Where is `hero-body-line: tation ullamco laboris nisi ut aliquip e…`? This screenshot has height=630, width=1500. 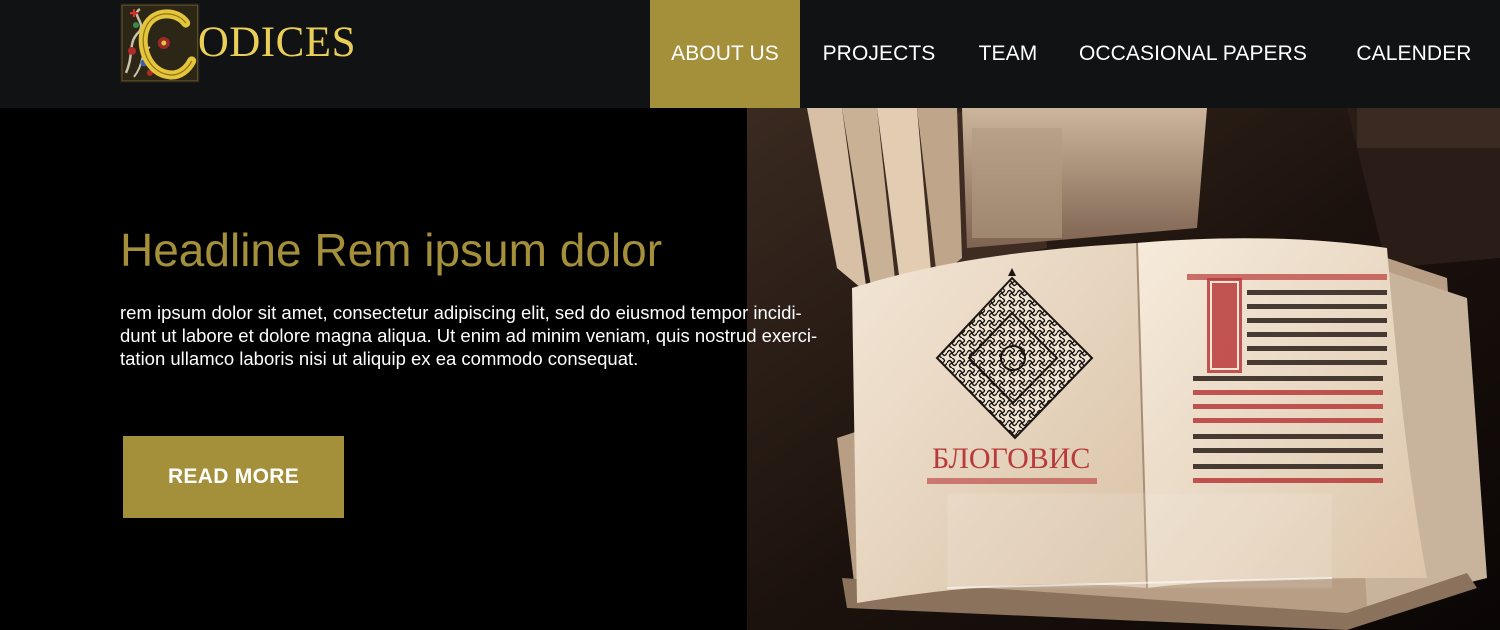
hero-body-line: tation ullamco laboris nisi ut aliquip e… is located at coordinates (379, 358).